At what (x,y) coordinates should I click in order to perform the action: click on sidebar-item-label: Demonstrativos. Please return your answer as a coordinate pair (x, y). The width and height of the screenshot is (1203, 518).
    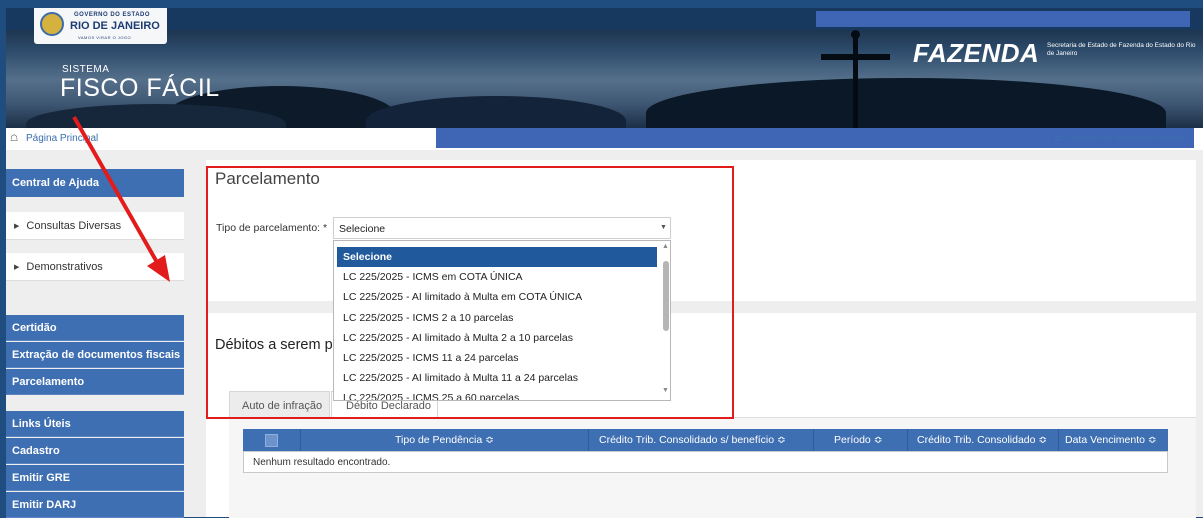
    Looking at the image, I should click on (64, 267).